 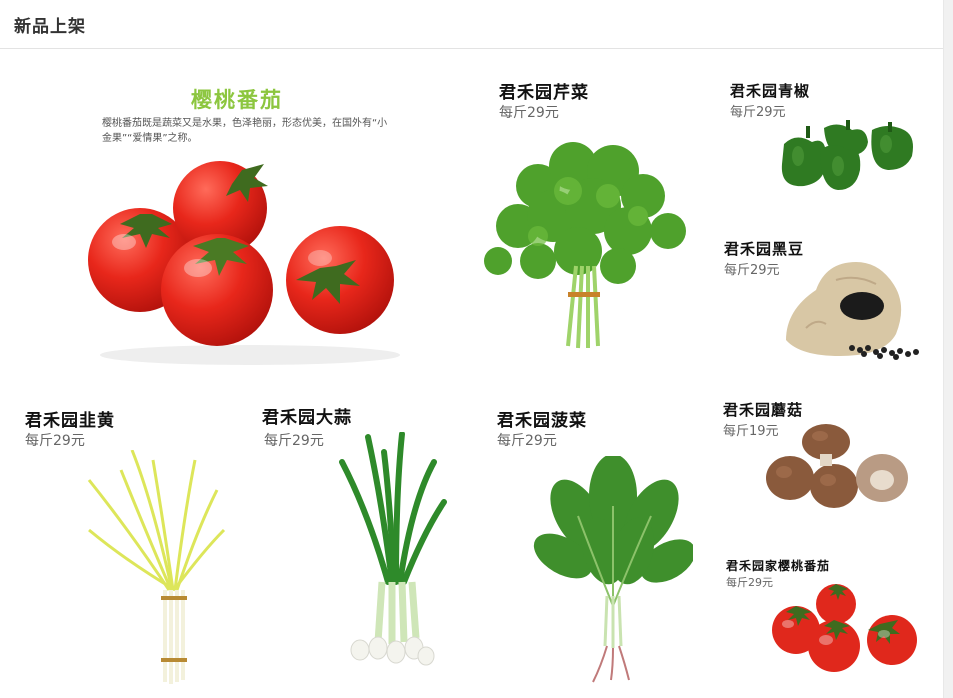 I want to click on product-card-scallion: 君禾园大蒜 每斤29元, so click(x=362, y=544).